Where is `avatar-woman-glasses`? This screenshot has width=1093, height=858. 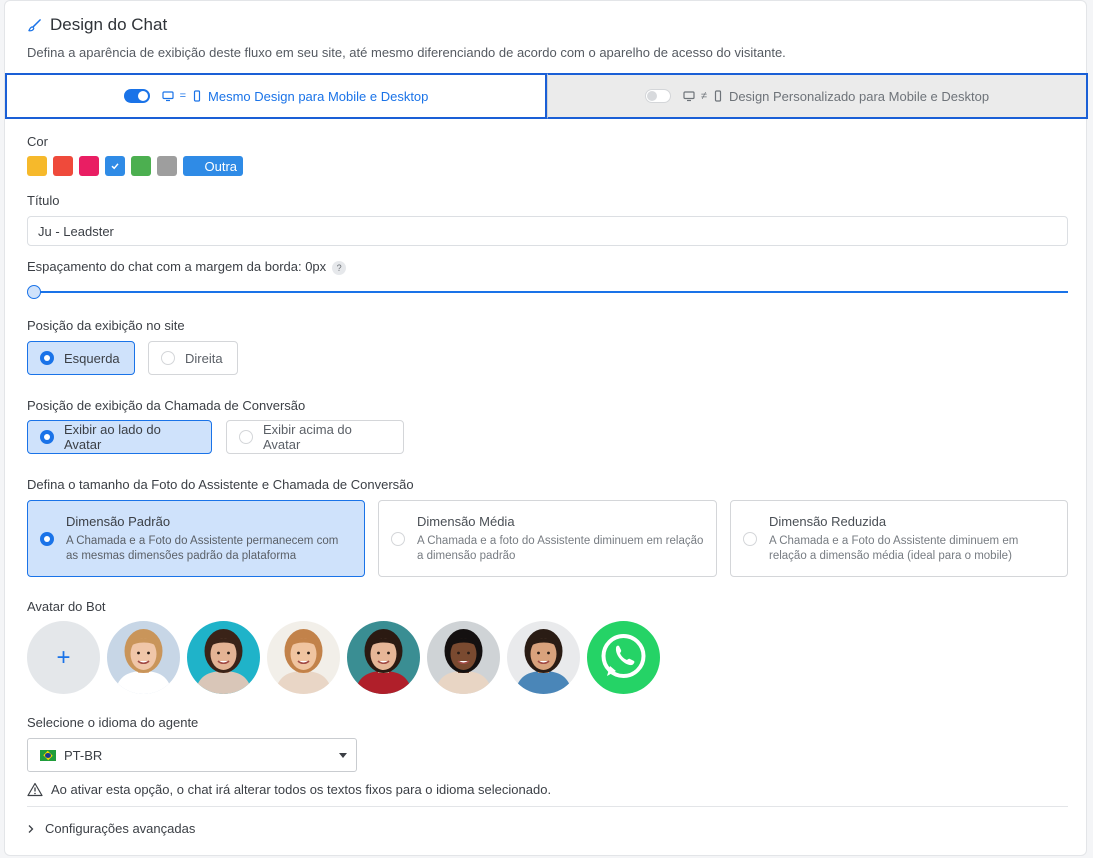
avatar-woman-glasses is located at coordinates (223, 657).